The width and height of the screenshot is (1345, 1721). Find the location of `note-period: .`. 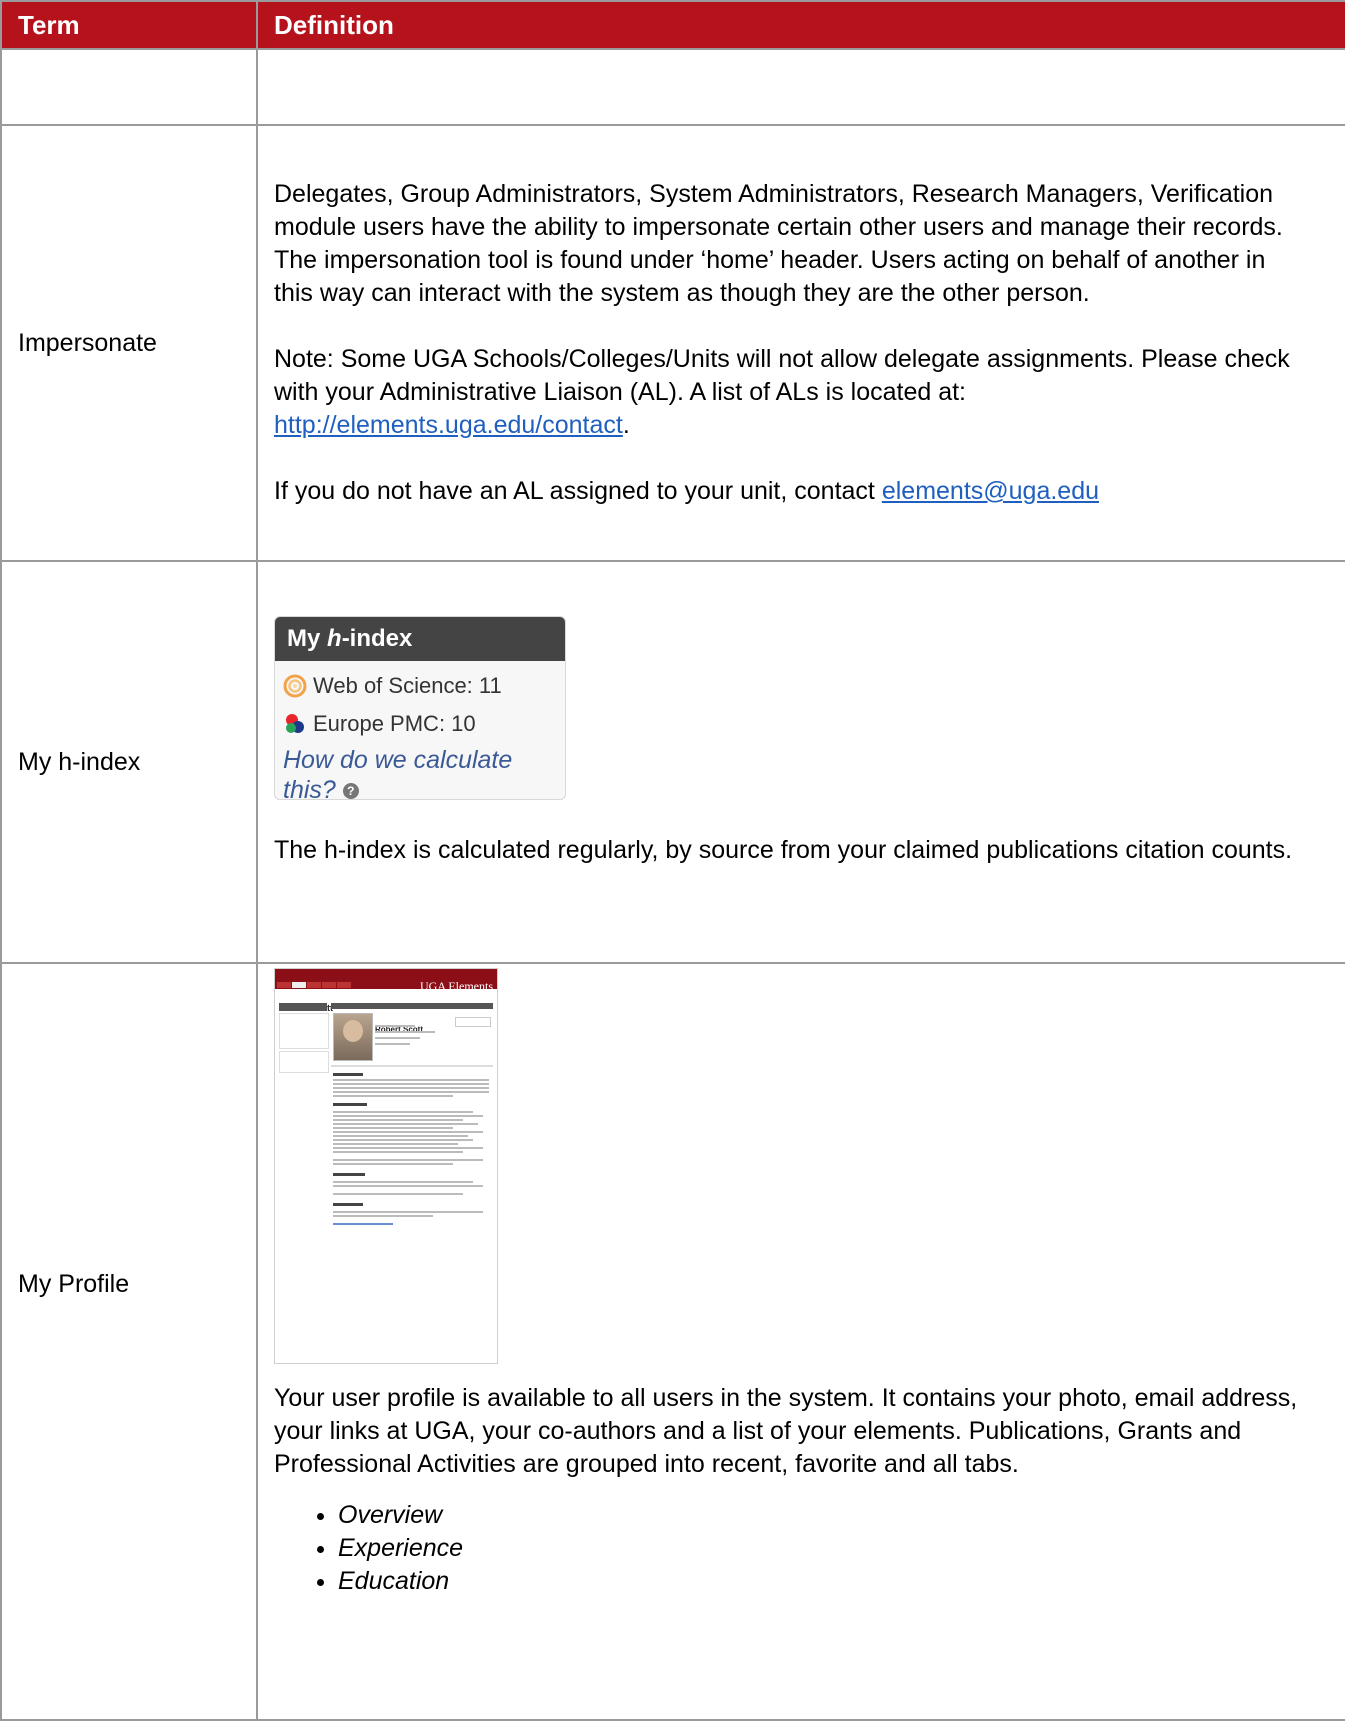

note-period: . is located at coordinates (626, 425).